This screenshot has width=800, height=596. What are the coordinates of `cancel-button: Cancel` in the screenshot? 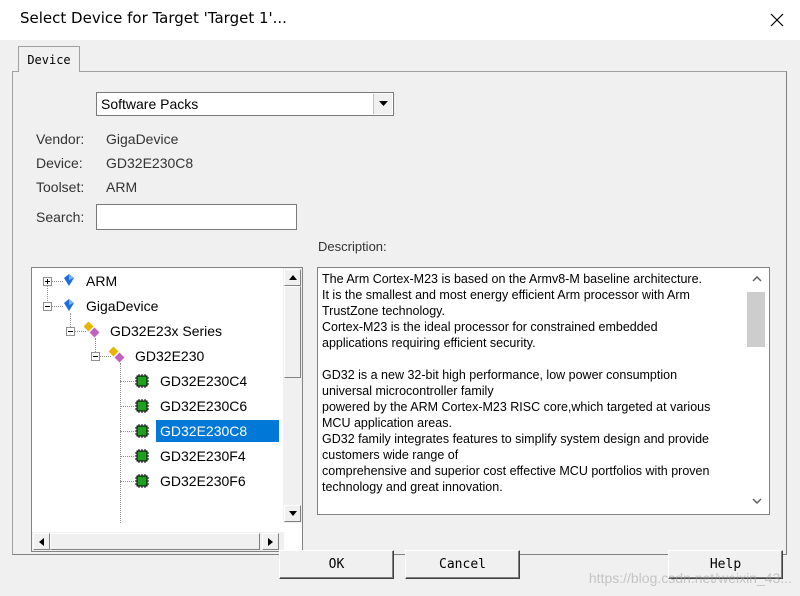 It's located at (462, 564).